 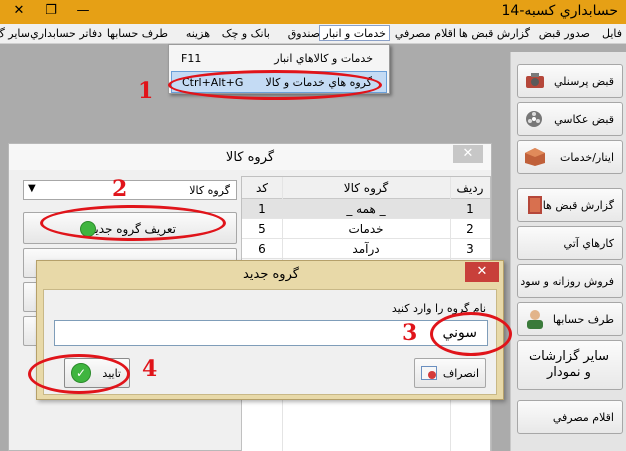 What do you see at coordinates (261, 188) in the screenshot?
I see `header-code: كد` at bounding box center [261, 188].